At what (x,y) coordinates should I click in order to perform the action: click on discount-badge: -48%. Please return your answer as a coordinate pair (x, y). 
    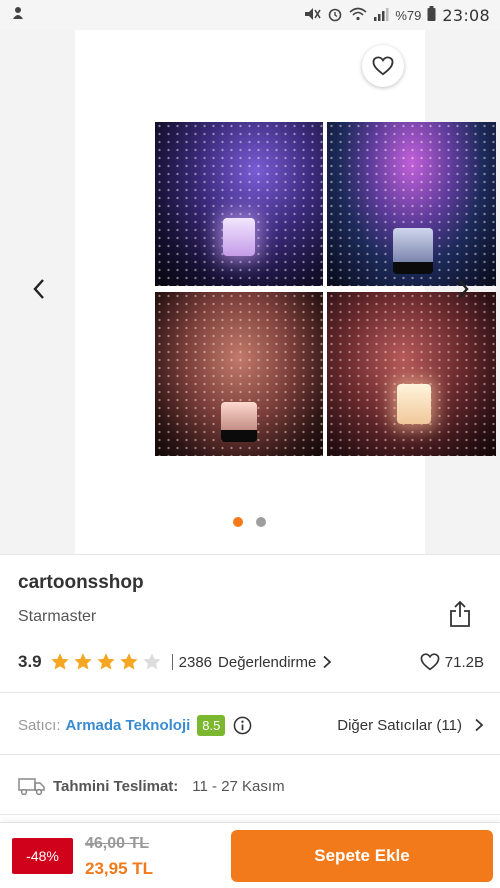
    Looking at the image, I should click on (42, 856).